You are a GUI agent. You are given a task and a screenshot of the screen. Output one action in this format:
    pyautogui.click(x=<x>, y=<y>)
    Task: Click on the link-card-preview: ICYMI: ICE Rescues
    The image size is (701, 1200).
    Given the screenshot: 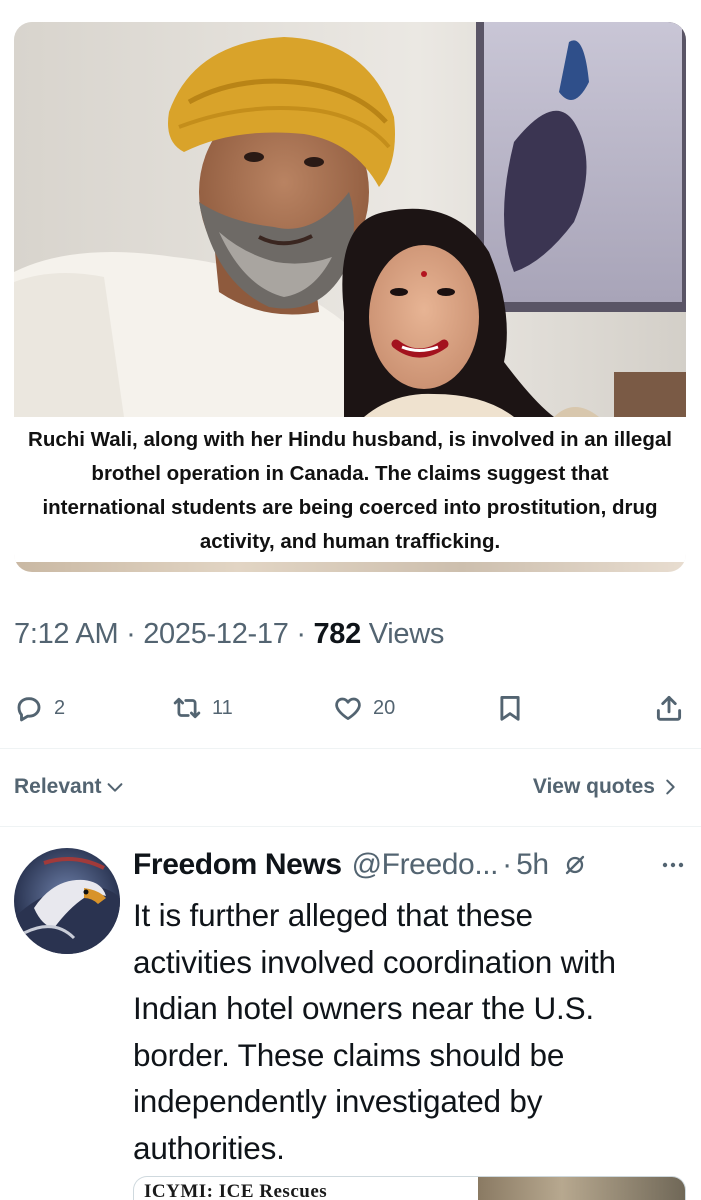 What is the action you would take?
    pyautogui.click(x=409, y=1188)
    